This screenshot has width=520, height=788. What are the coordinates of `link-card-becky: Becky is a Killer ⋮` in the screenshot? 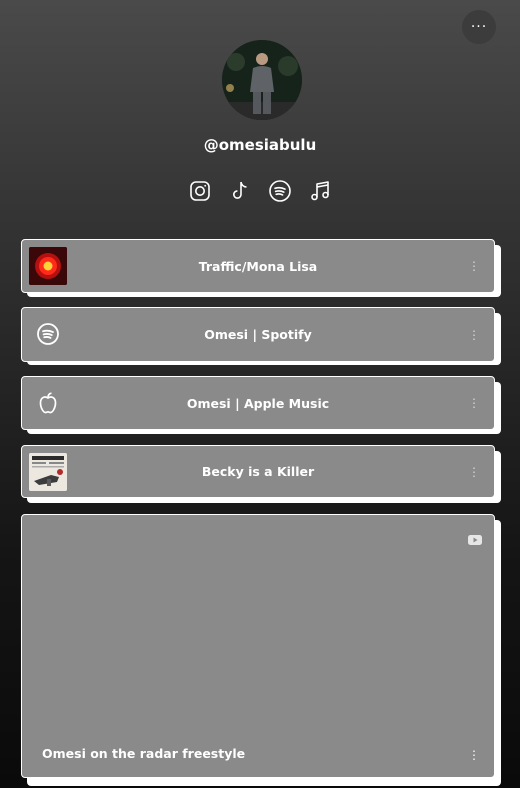 It's located at (261, 474).